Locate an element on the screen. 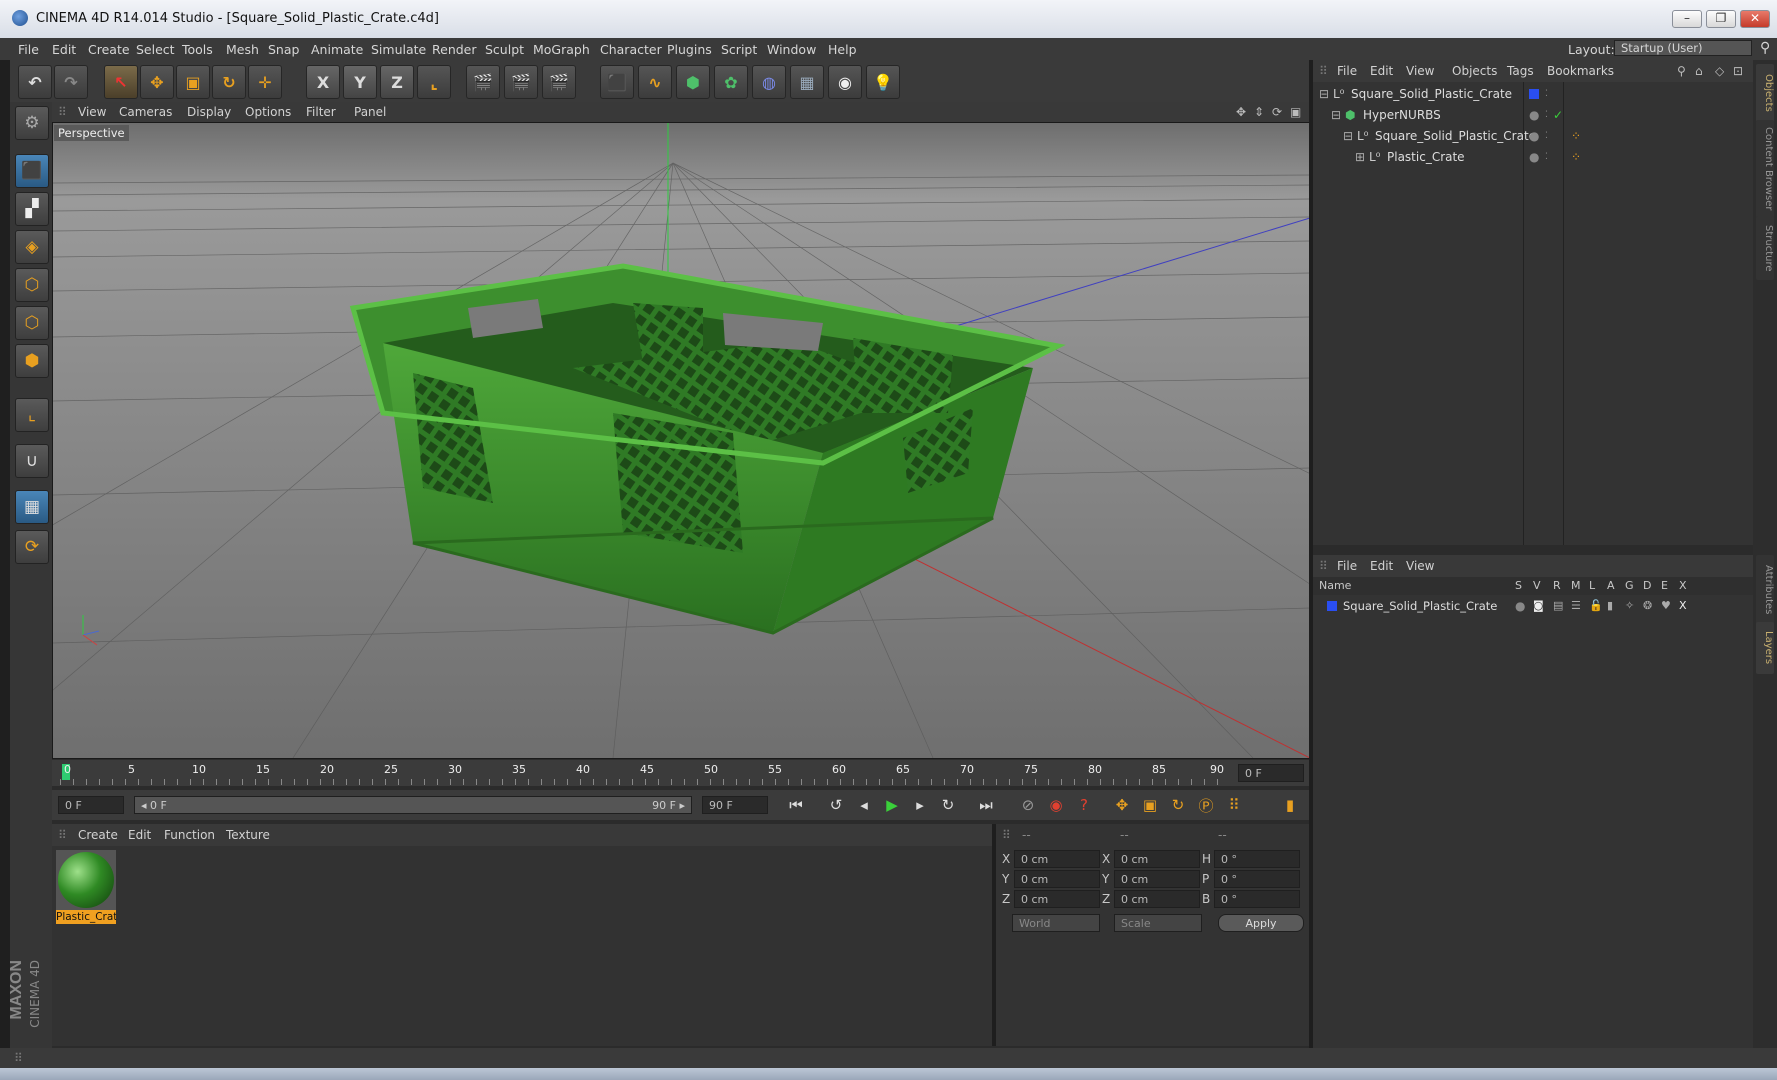 This screenshot has width=1777, height=1080. key-parameter-icon: Ⓟ is located at coordinates (1206, 805).